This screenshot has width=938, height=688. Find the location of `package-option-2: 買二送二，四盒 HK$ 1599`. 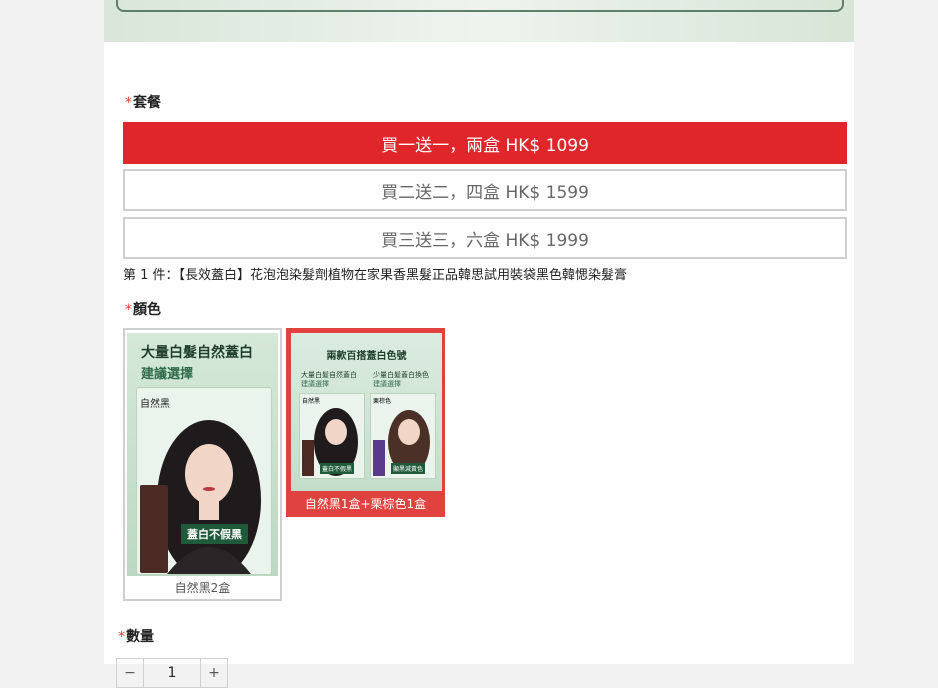

package-option-2: 買二送二，四盒 HK$ 1599 is located at coordinates (485, 190).